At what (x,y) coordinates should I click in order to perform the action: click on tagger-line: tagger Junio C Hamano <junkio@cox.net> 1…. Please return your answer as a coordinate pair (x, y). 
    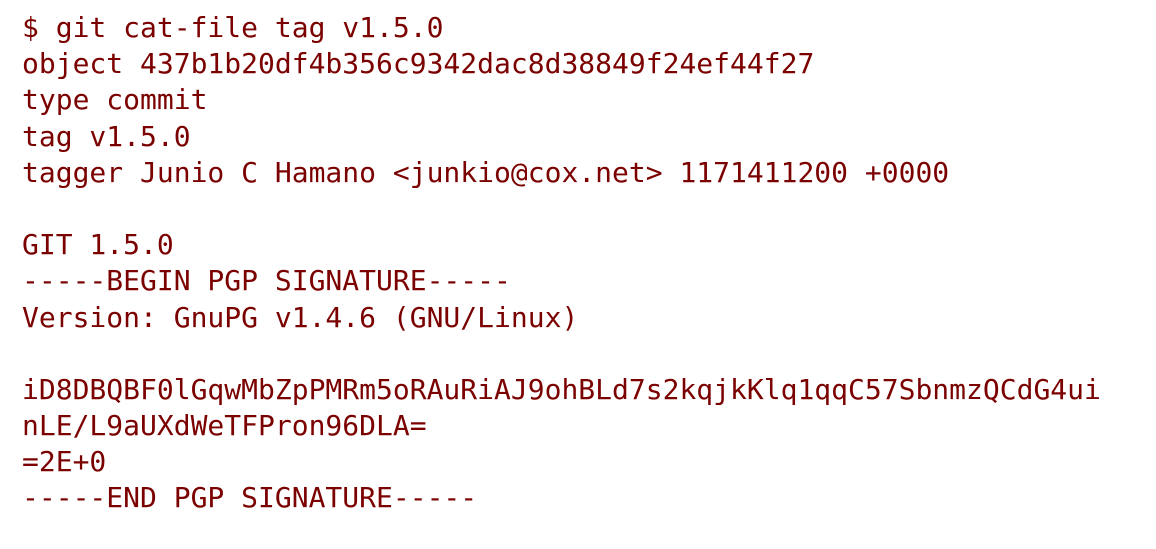
    Looking at the image, I should click on (486, 172).